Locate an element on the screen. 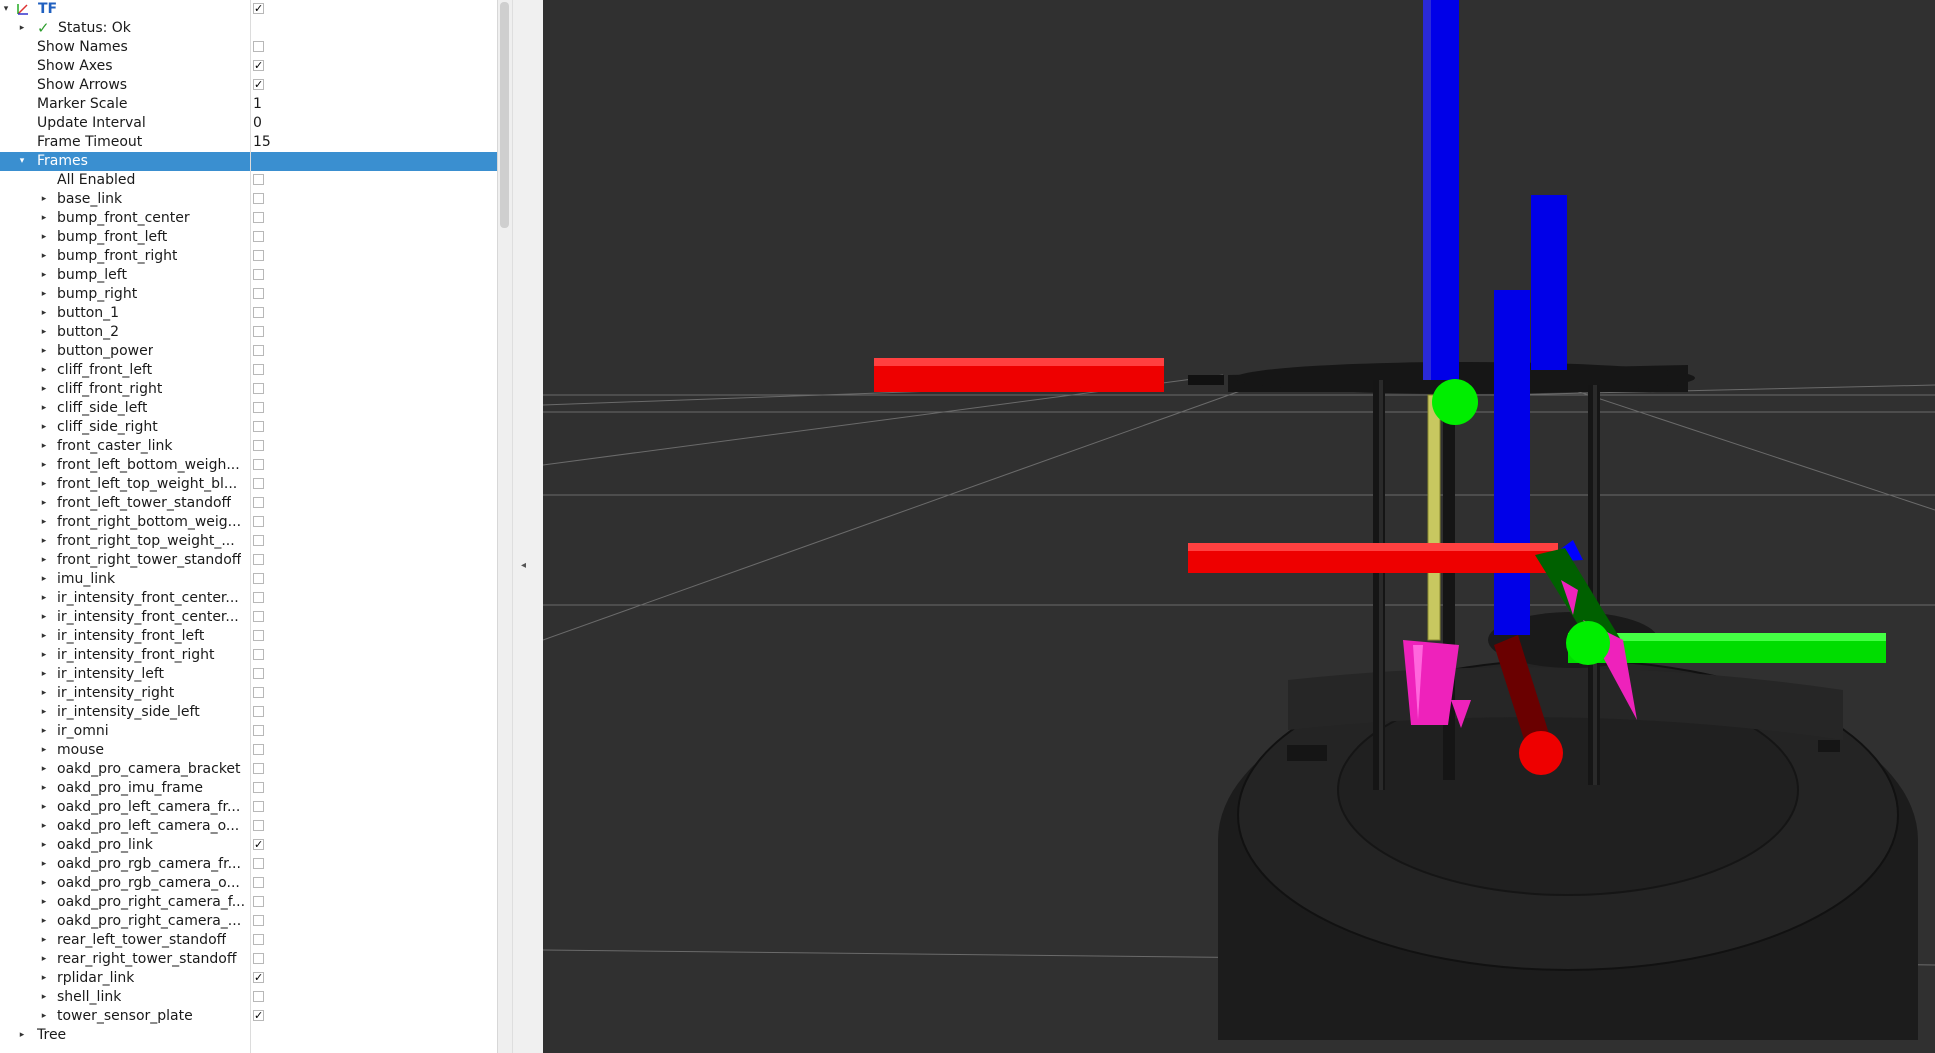  frame-row: ▸ rplidar_link ✓ is located at coordinates (248, 978).